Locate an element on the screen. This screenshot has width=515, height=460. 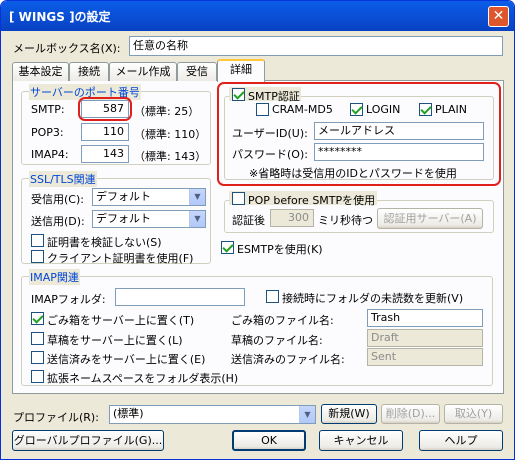
profile-new-button: 新規(W) is located at coordinates (349, 414).